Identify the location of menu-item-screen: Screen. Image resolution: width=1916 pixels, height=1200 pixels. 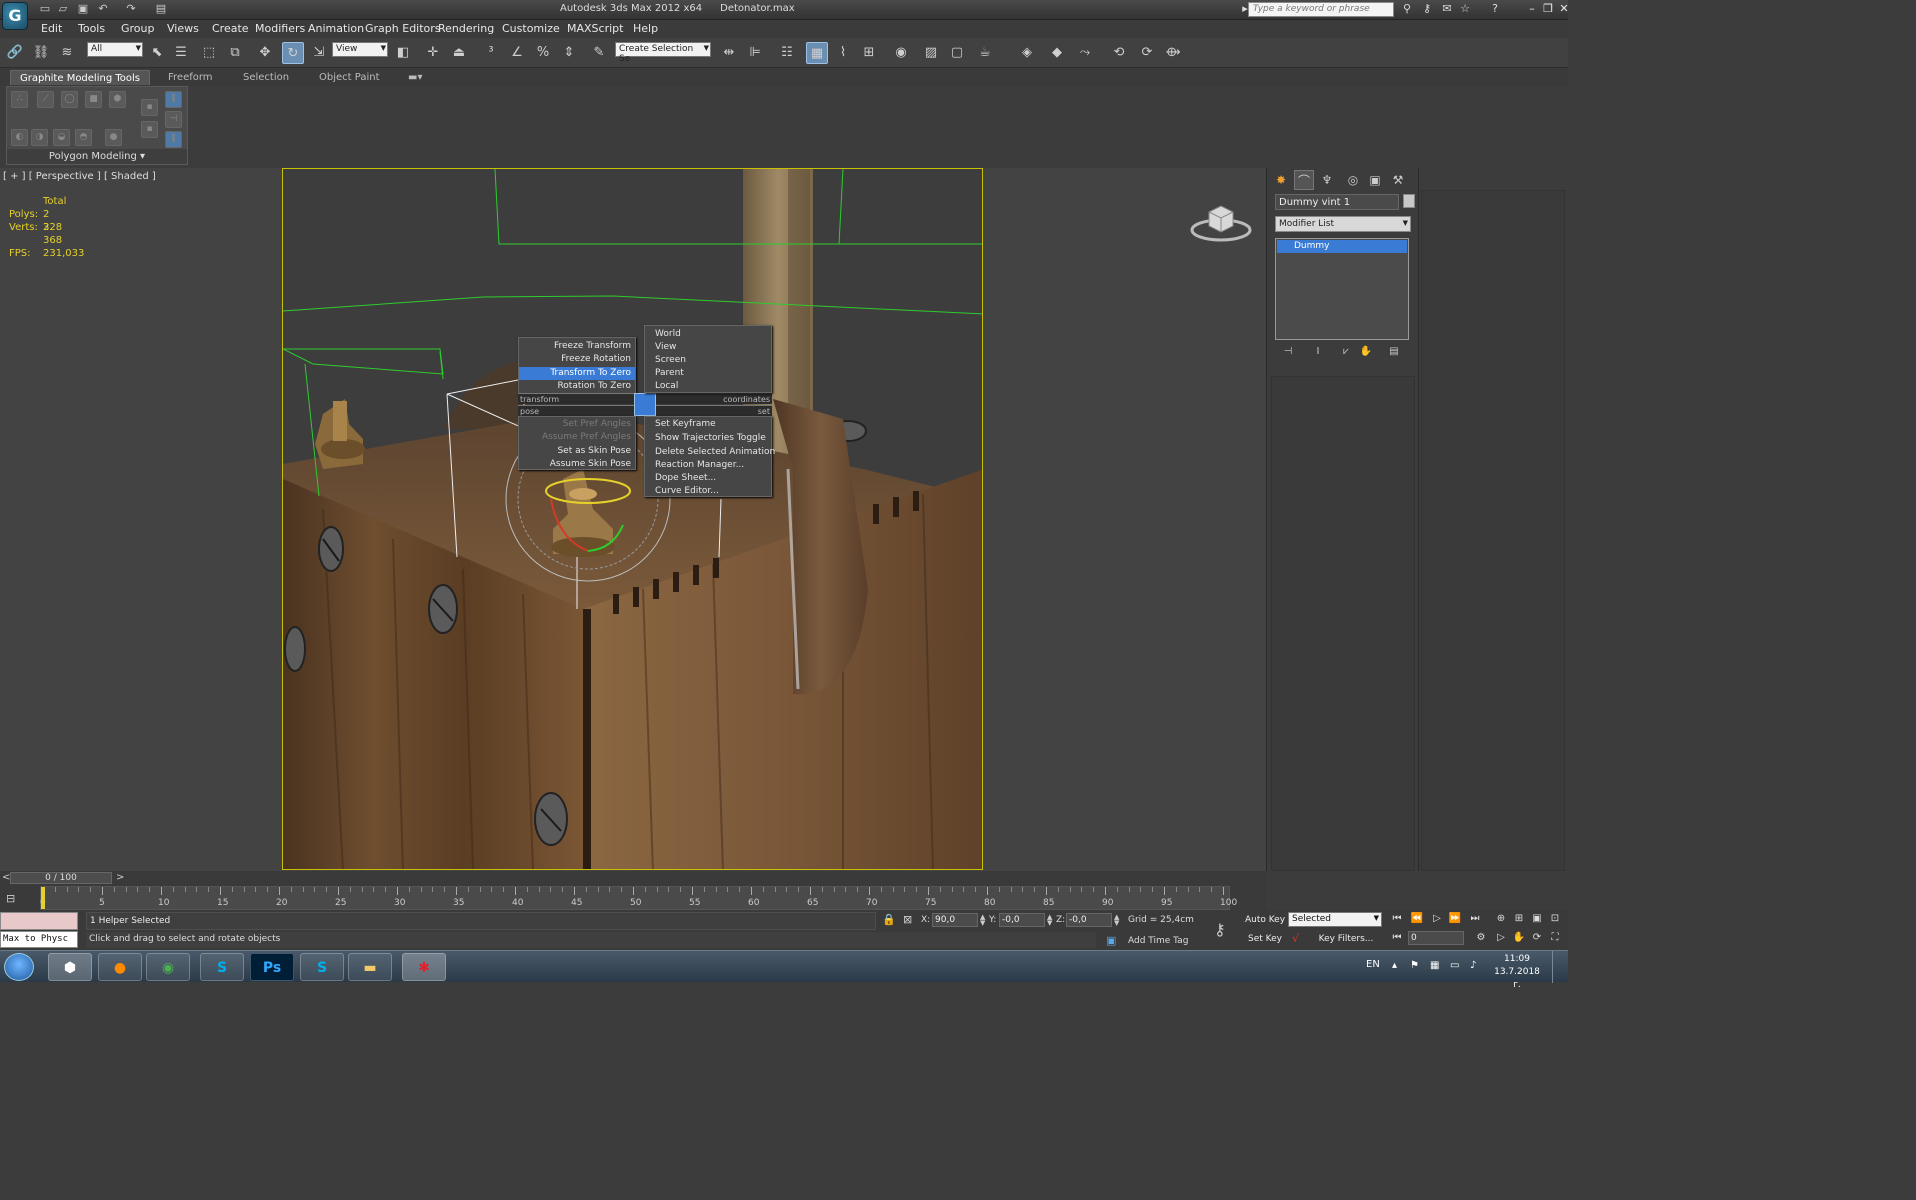
(710, 360).